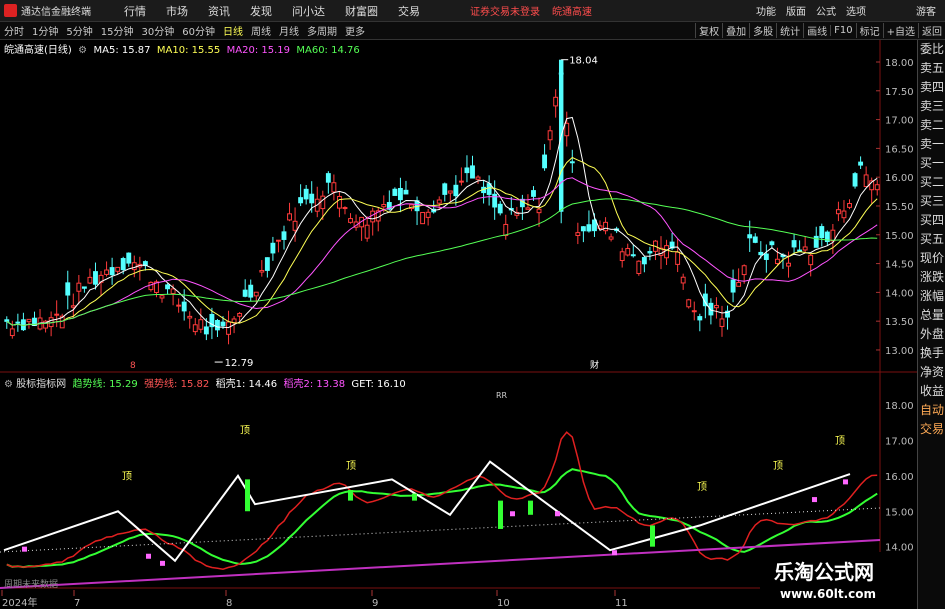 This screenshot has height=609, width=945. What do you see at coordinates (856, 10) in the screenshot?
I see `menu-options: 选项` at bounding box center [856, 10].